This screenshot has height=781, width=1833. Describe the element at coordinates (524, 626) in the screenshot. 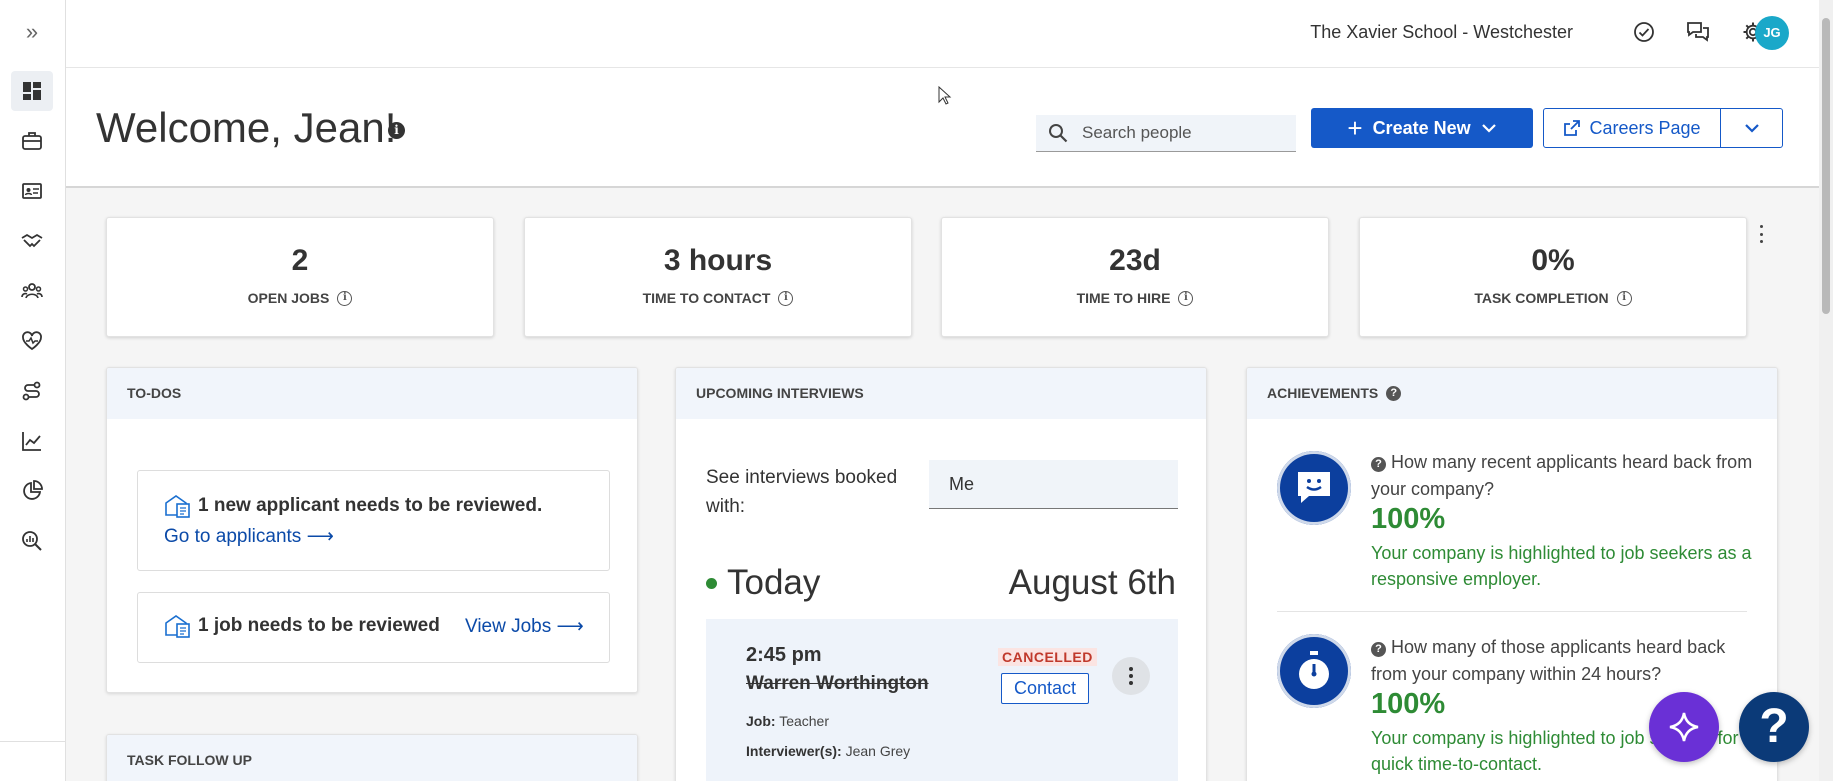

I see `view-jobs-link: View Jobs ⟶` at that location.